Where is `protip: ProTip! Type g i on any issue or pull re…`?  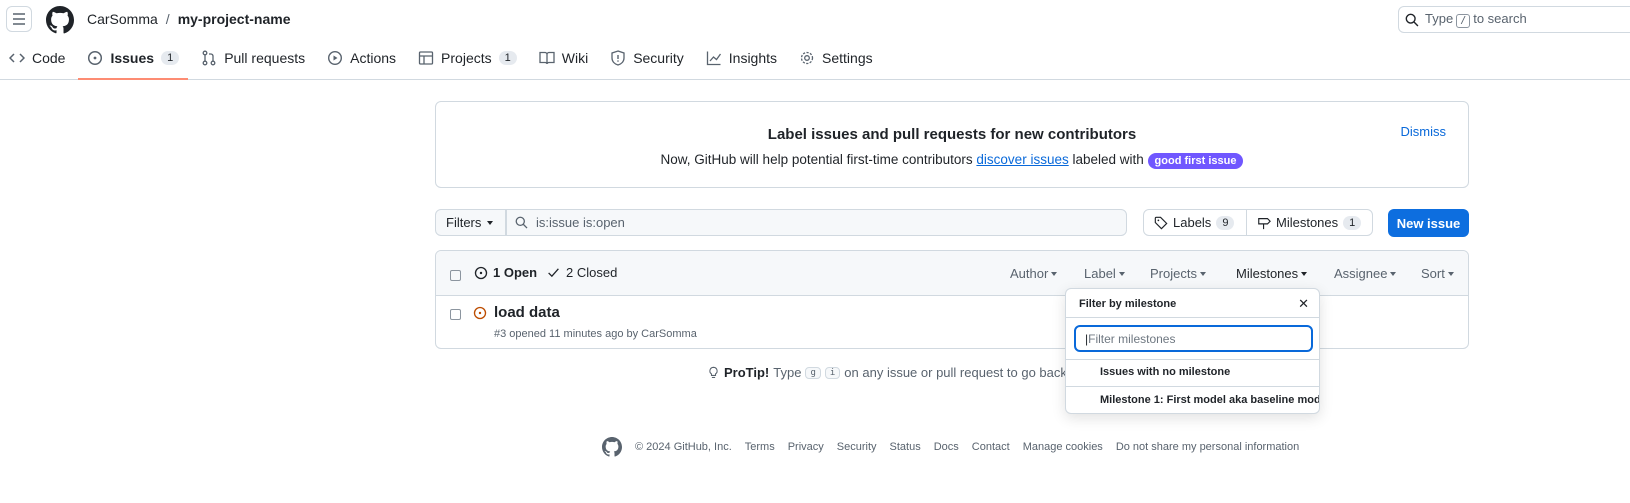
protip: ProTip! Type g i on any issue or pull re… is located at coordinates (890, 372).